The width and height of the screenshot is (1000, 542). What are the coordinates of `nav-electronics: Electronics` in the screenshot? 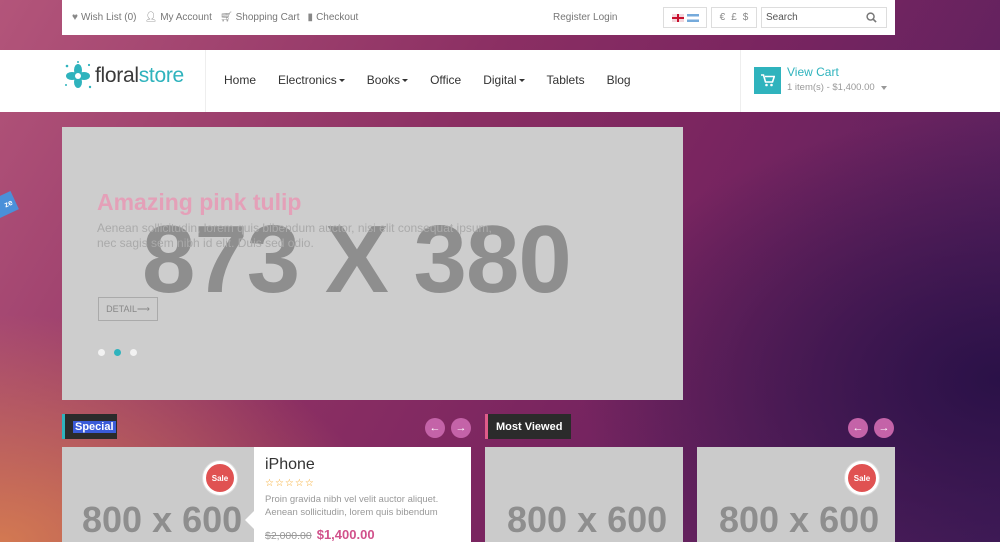 It's located at (311, 80).